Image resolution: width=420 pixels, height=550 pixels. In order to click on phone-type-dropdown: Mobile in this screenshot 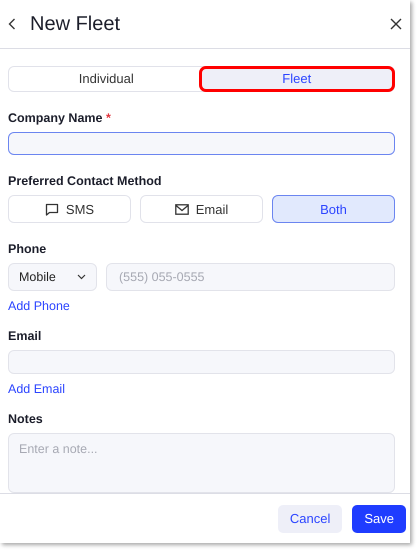, I will do `click(52, 277)`.